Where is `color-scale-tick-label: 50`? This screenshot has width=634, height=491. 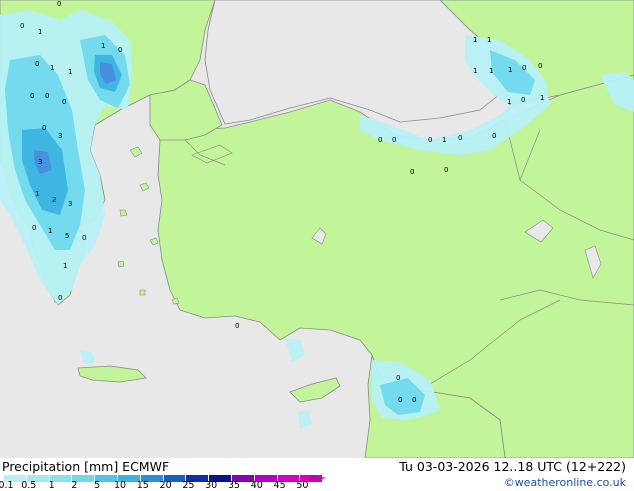 color-scale-tick-label: 50 is located at coordinates (302, 485).